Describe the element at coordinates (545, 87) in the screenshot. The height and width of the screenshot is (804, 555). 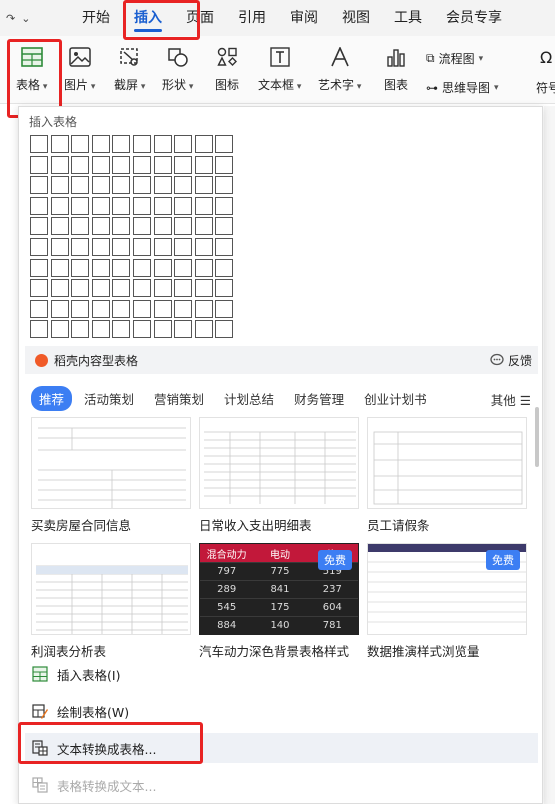
I see `symbol-button: 符号` at that location.